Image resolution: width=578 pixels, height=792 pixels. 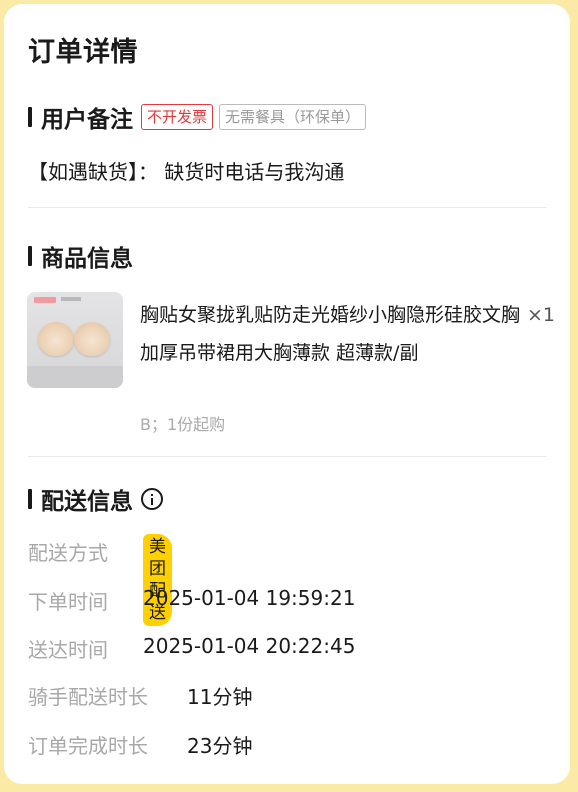 What do you see at coordinates (152, 499) in the screenshot?
I see `info-icon` at bounding box center [152, 499].